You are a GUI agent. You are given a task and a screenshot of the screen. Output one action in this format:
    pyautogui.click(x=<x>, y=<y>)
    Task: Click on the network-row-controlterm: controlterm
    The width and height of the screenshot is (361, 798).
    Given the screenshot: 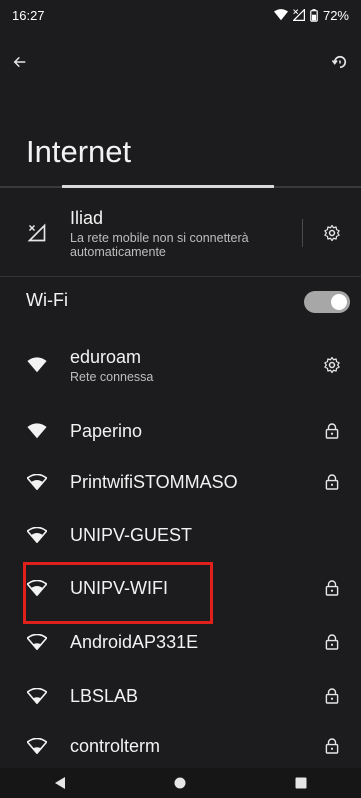 What is the action you would take?
    pyautogui.click(x=180, y=746)
    